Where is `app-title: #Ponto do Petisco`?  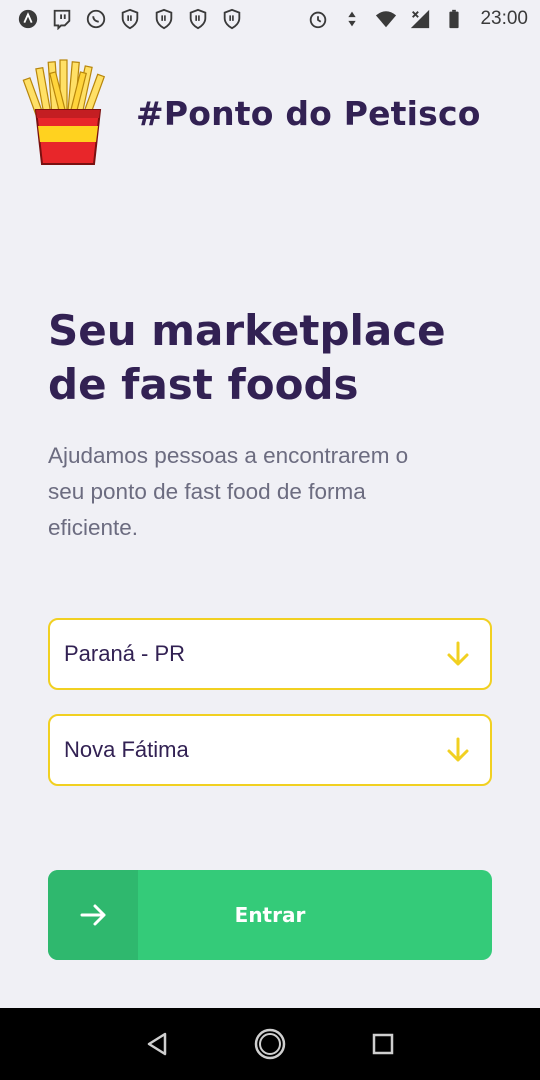 app-title: #Ponto do Petisco is located at coordinates (308, 113).